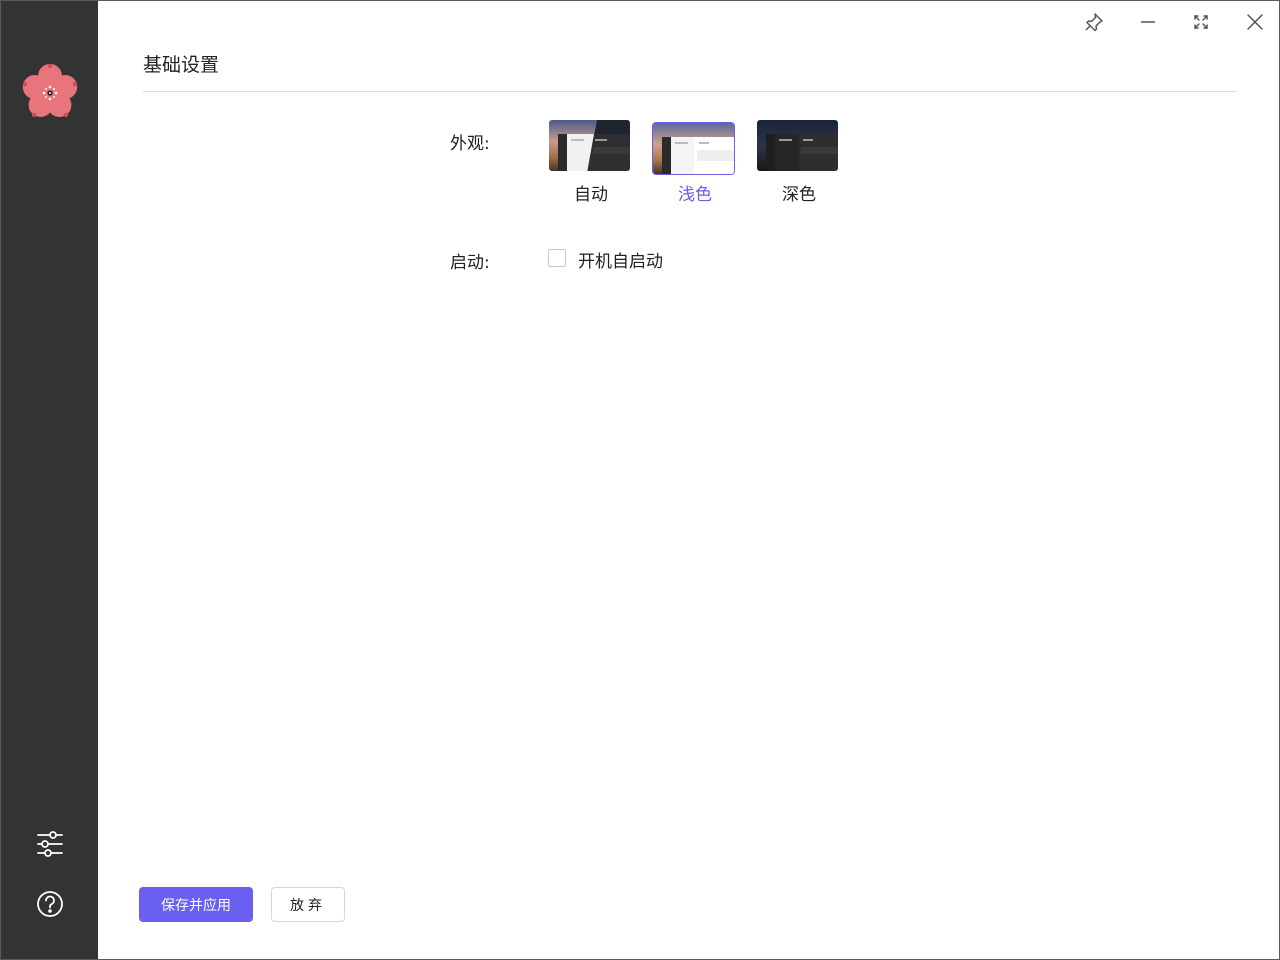 This screenshot has height=960, width=1280. I want to click on sliders-icon, so click(50, 844).